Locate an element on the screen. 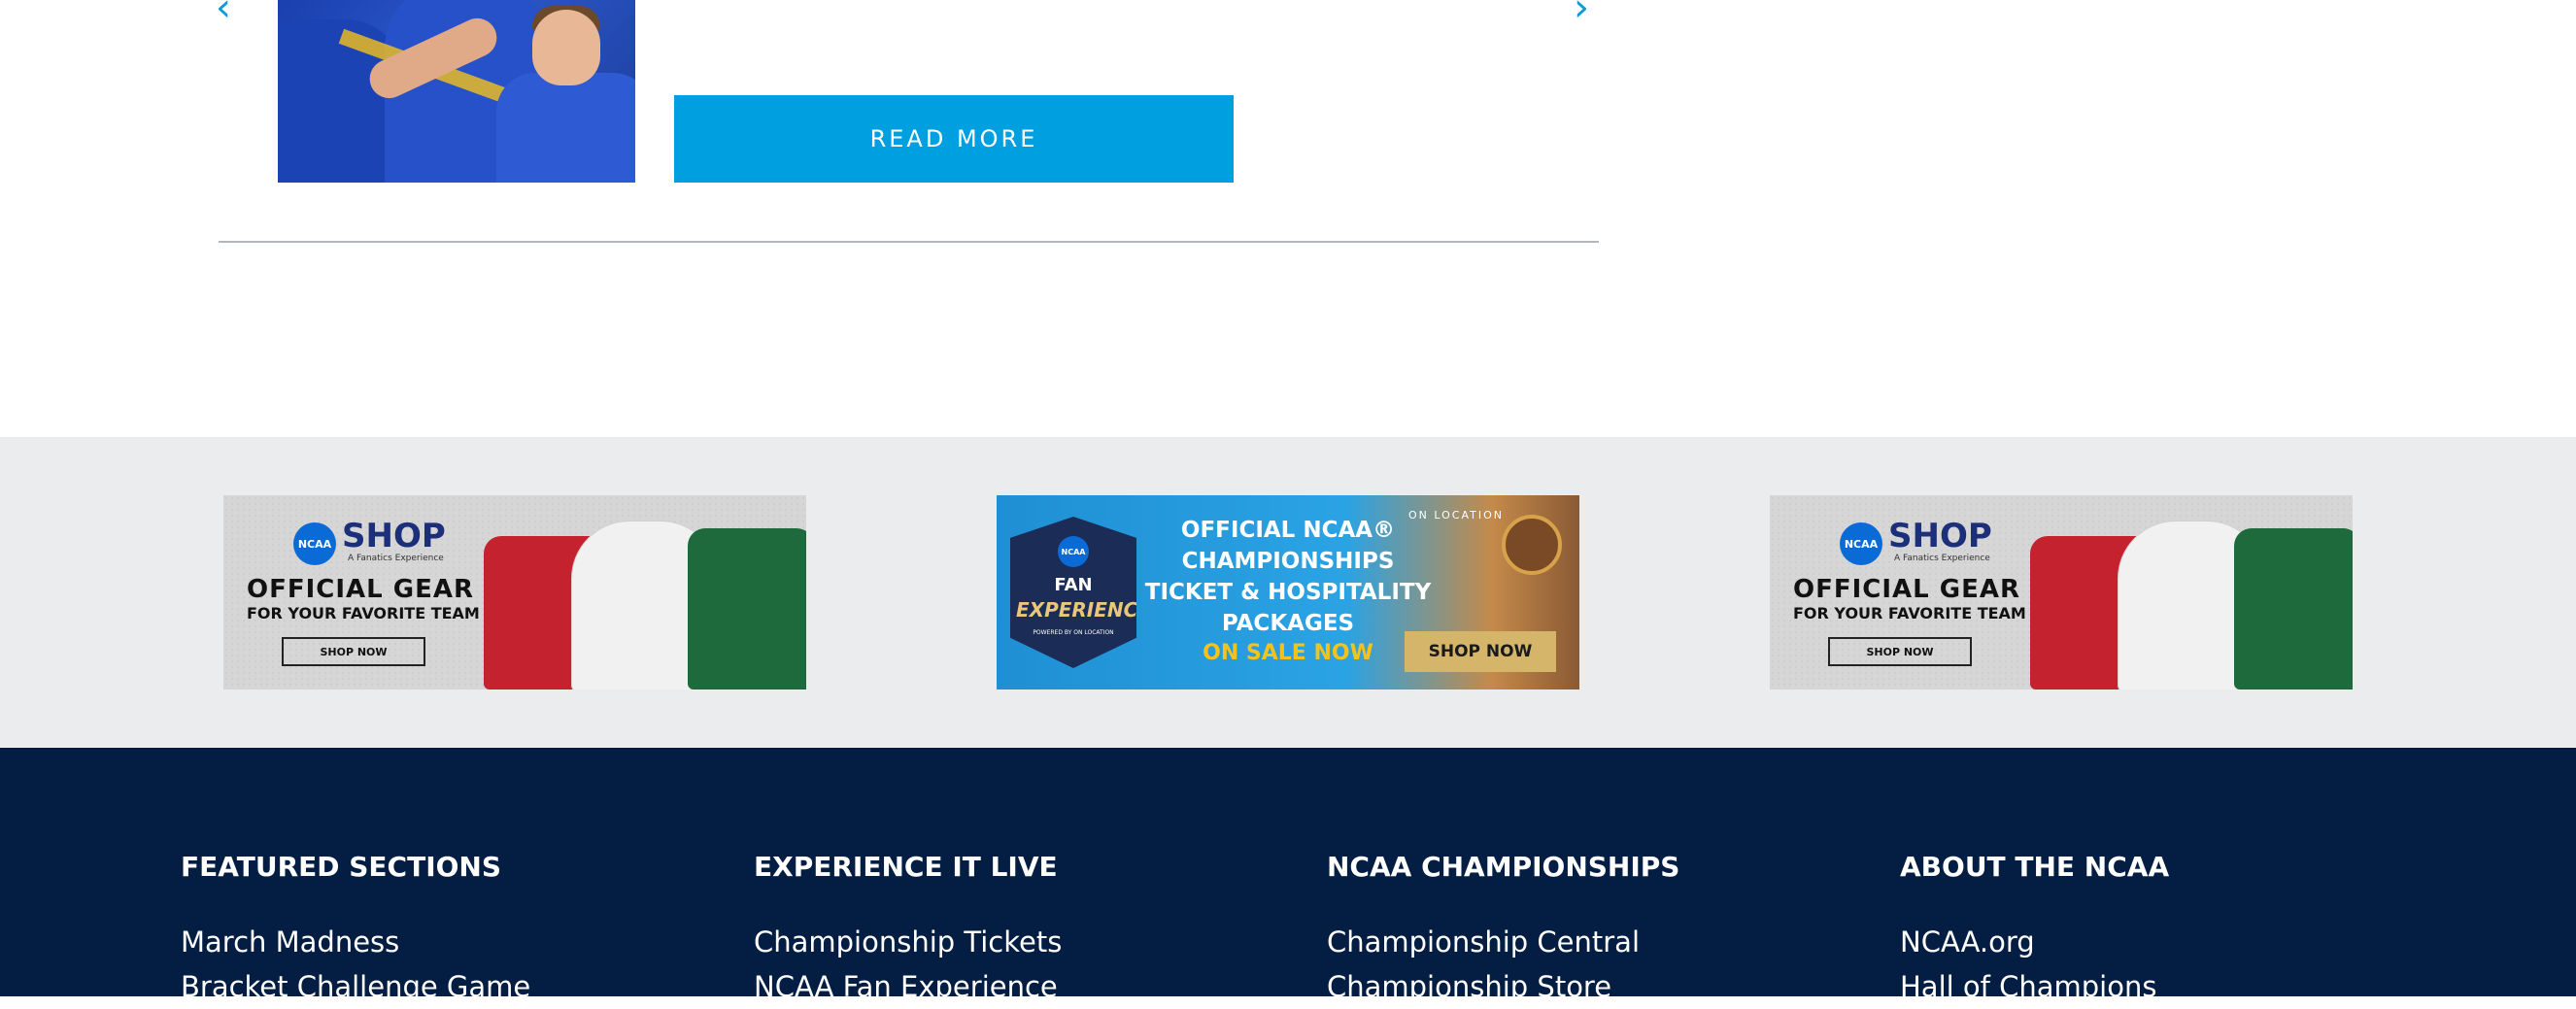 Image resolution: width=2576 pixels, height=1009 pixels. footer-heading: FEATURED SECTIONS is located at coordinates (341, 867).